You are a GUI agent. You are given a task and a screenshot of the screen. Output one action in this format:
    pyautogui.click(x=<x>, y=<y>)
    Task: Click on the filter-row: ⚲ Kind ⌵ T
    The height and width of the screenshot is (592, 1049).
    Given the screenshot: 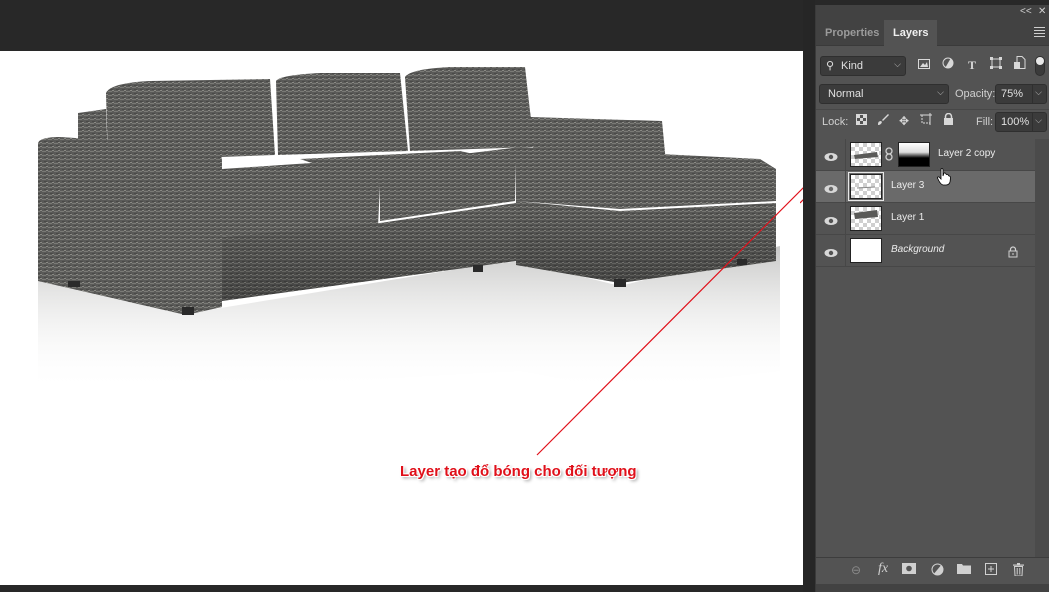 What is the action you would take?
    pyautogui.click(x=932, y=67)
    